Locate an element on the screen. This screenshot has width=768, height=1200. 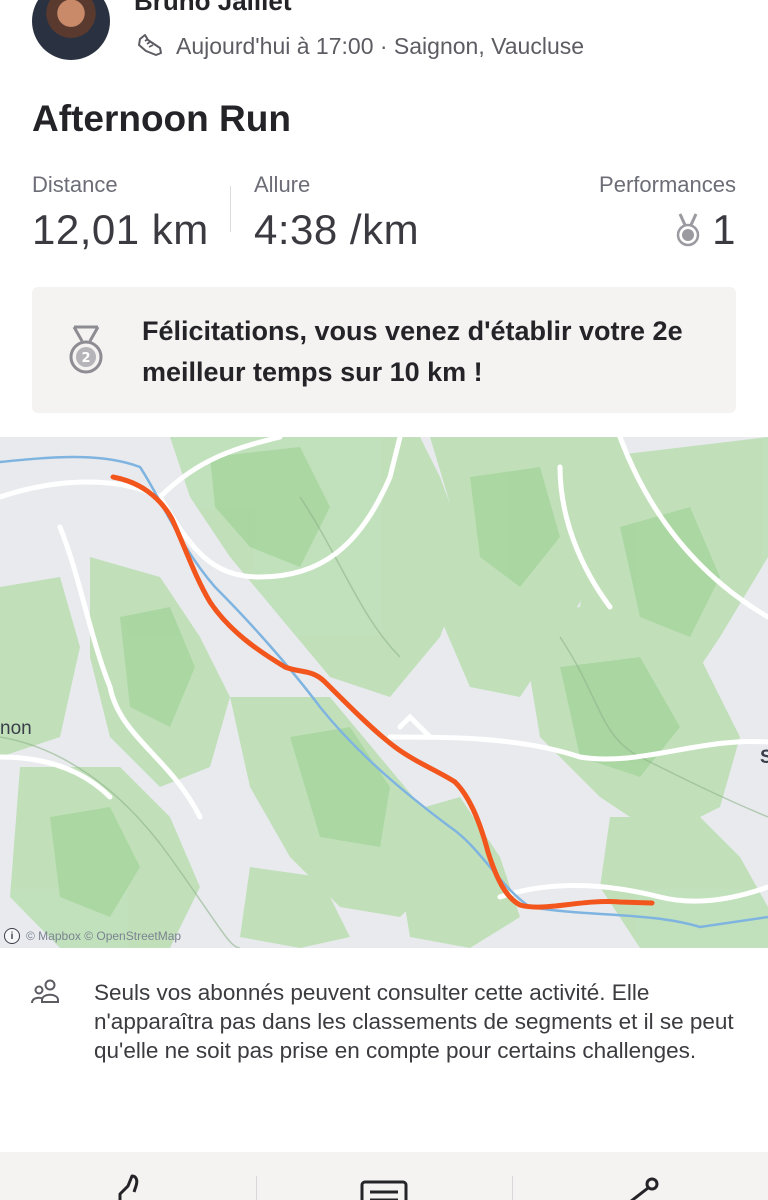
stat-value: 12,01 km is located at coordinates (120, 229).